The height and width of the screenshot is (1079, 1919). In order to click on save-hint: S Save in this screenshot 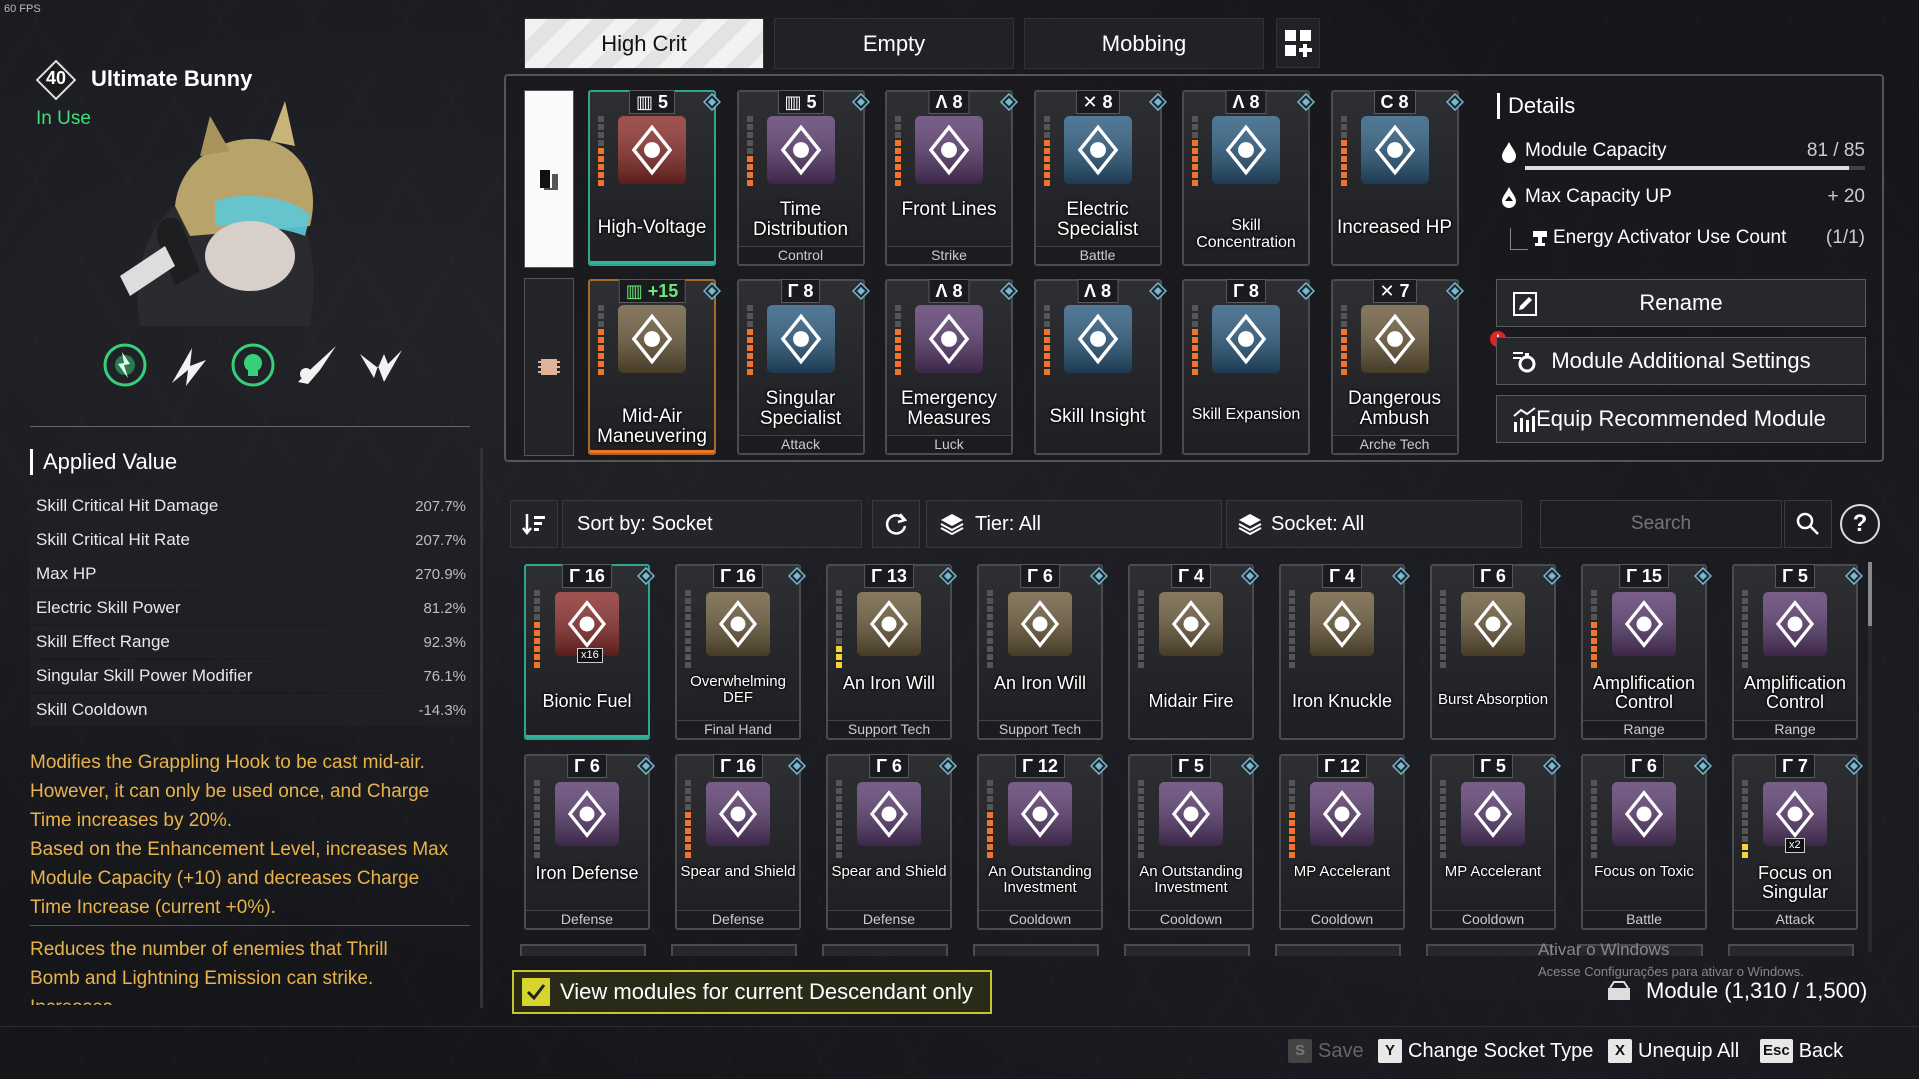, I will do `click(1326, 1051)`.